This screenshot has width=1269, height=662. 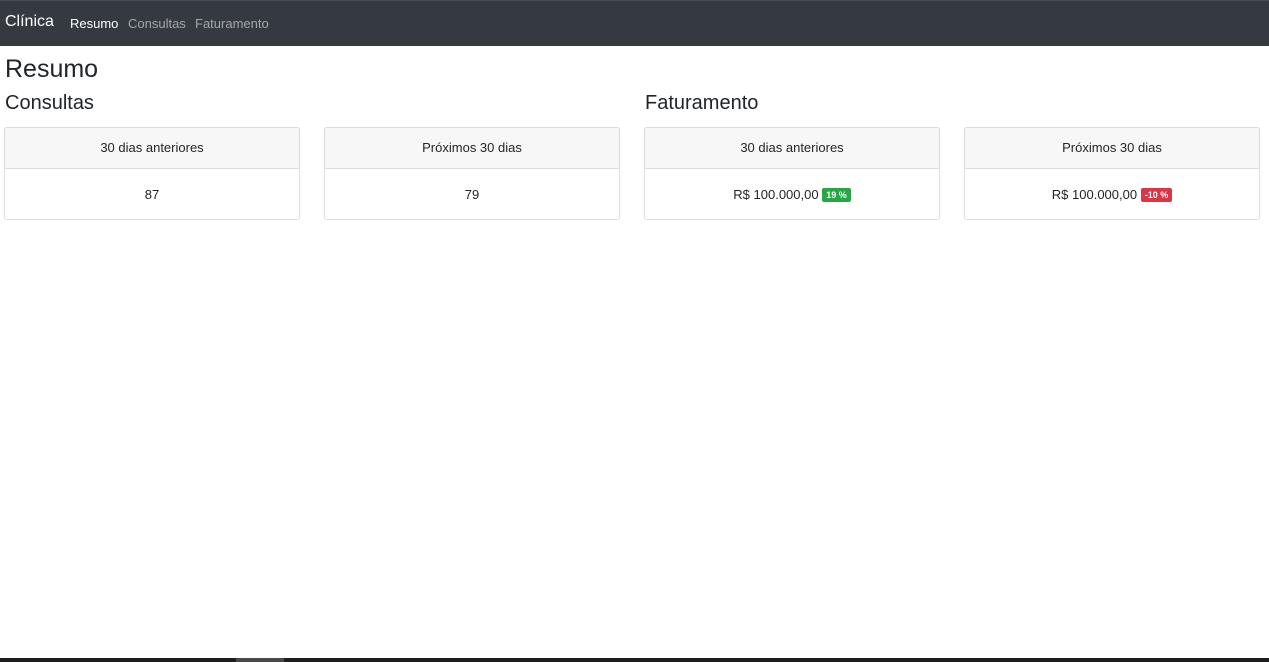 What do you see at coordinates (49, 103) in the screenshot?
I see `section-title-consultas: Consultas` at bounding box center [49, 103].